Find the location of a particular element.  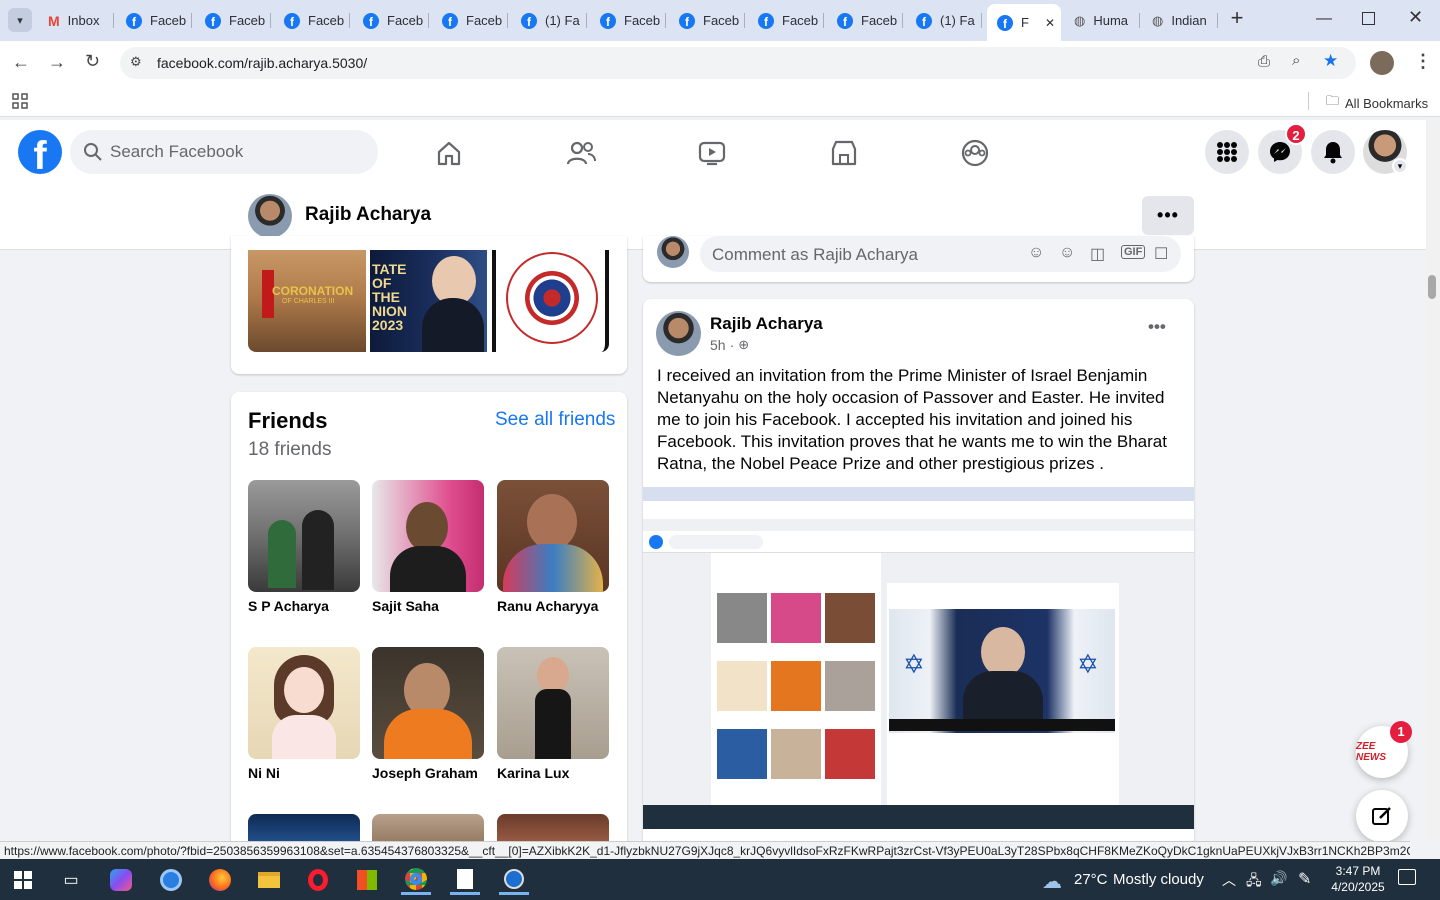

post-time: 5h is located at coordinates (718, 345).